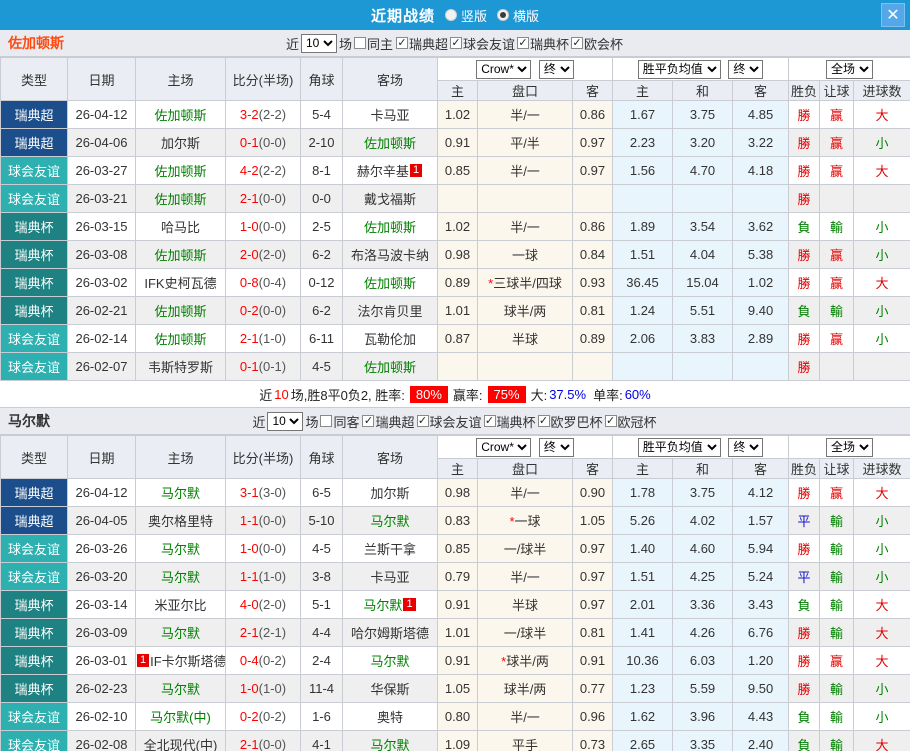 Image resolution: width=910 pixels, height=751 pixels. I want to click on away-team: 卡马亚, so click(390, 576).